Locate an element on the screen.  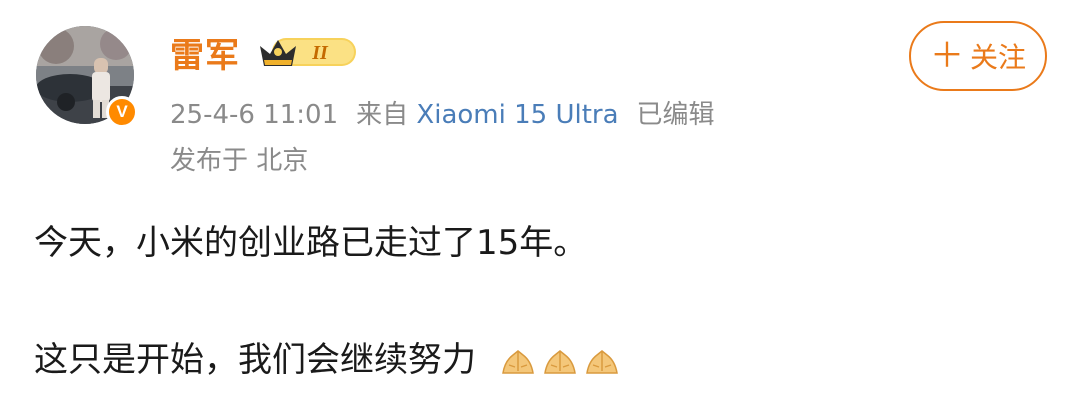
post-text-line-2-text: 这只是开始，我们会继续努力 is located at coordinates (255, 360).